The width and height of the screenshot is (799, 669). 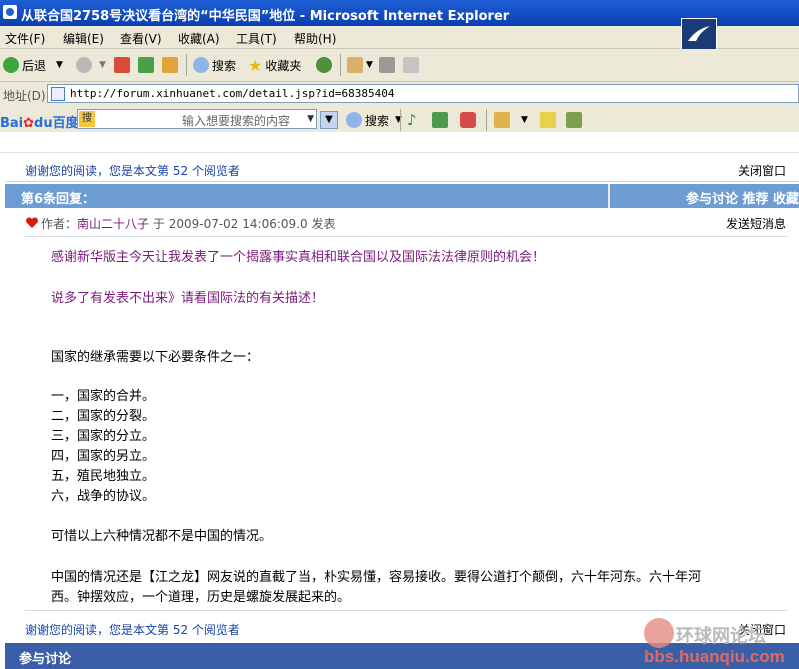 What do you see at coordinates (188, 298) in the screenshot?
I see `post-line-2: 说多了有发表不出来》请看国际法的有关描述！` at bounding box center [188, 298].